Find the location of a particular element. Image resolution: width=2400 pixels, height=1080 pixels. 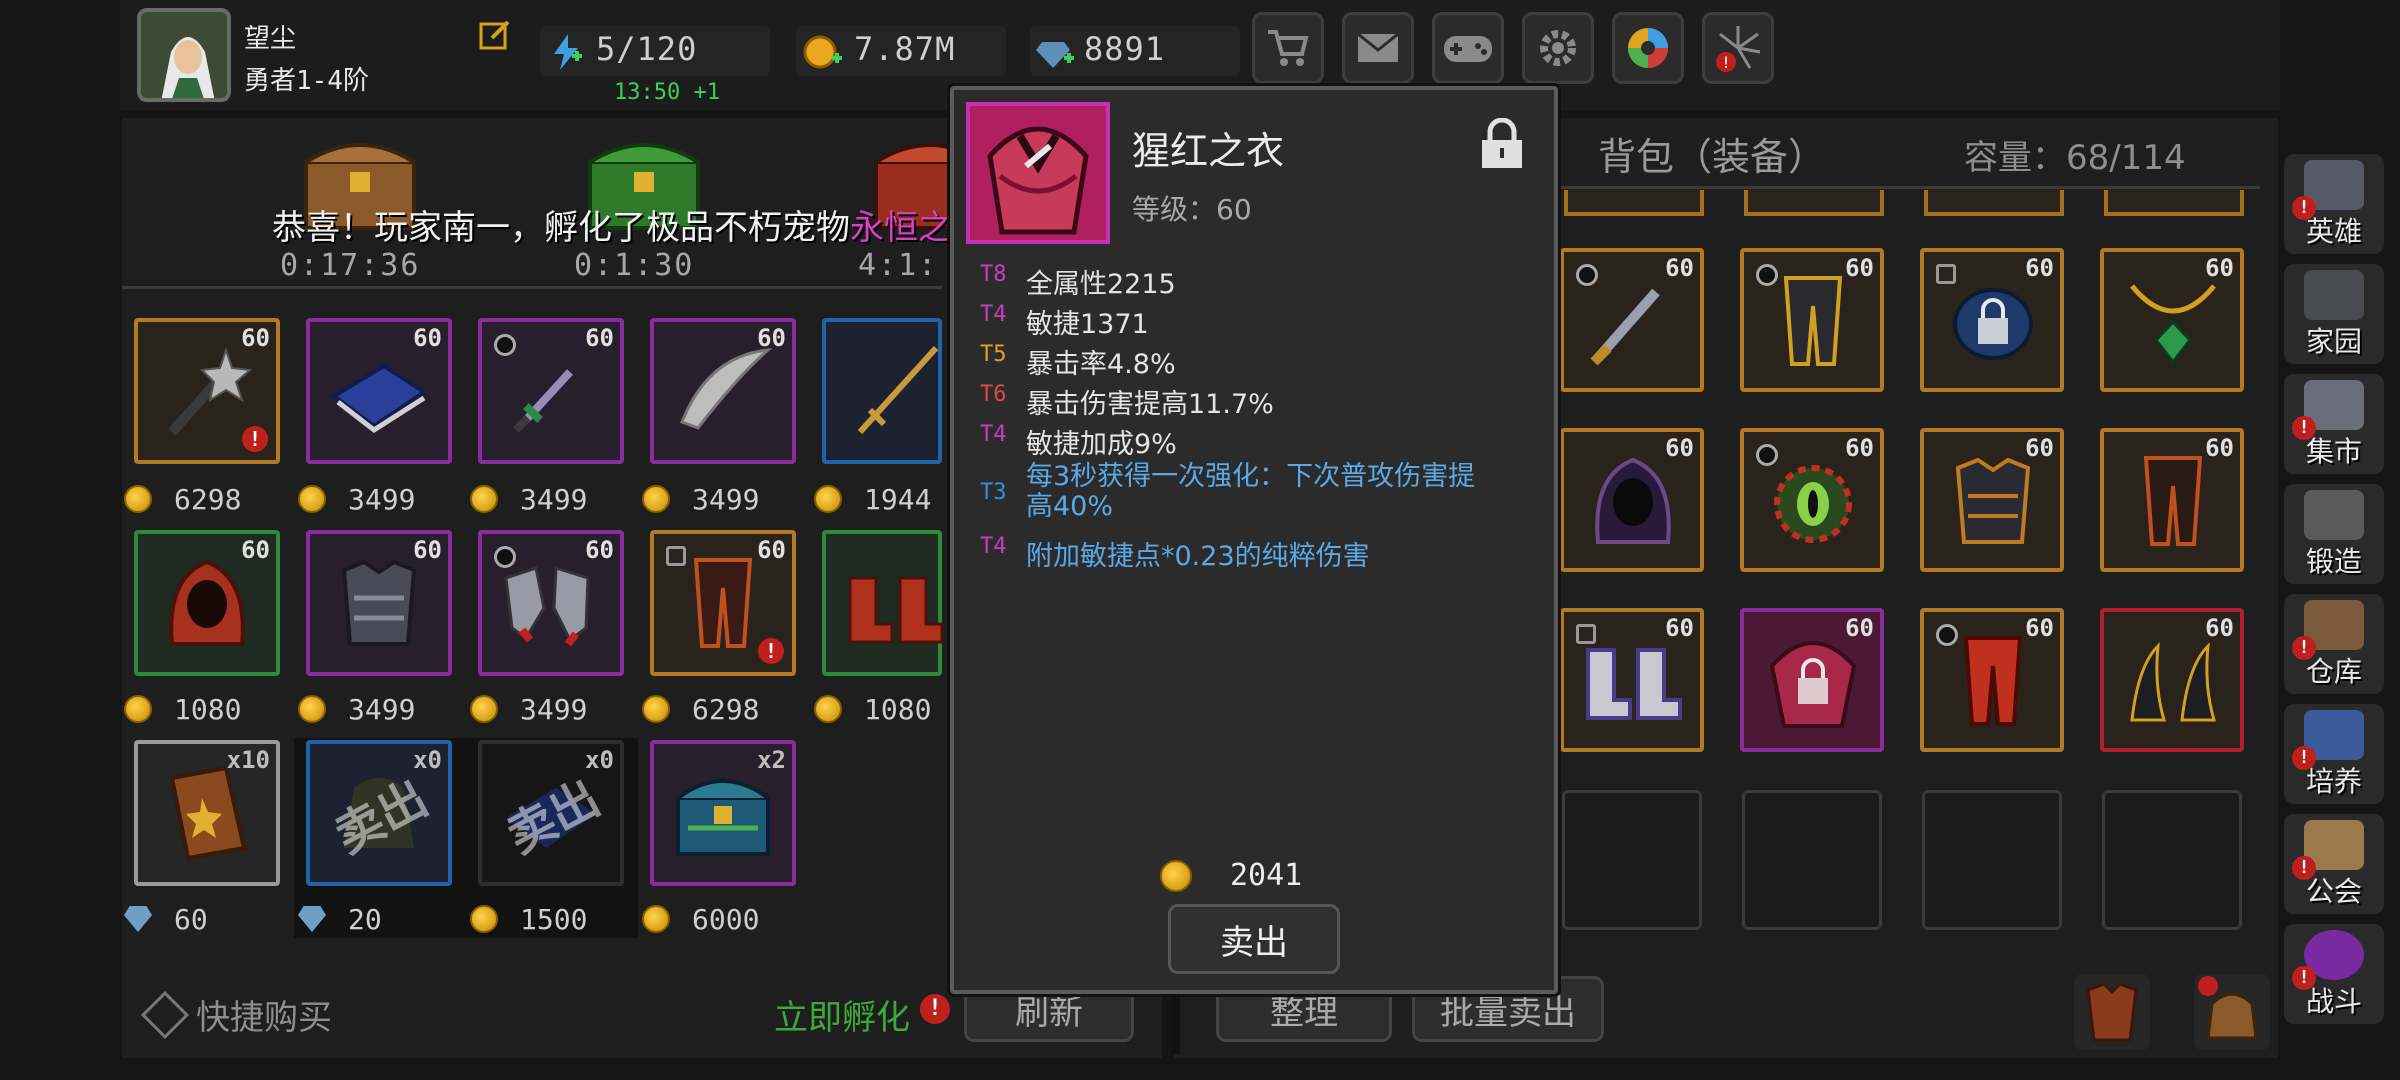

checkbox-diamond-icon is located at coordinates (165, 1014).